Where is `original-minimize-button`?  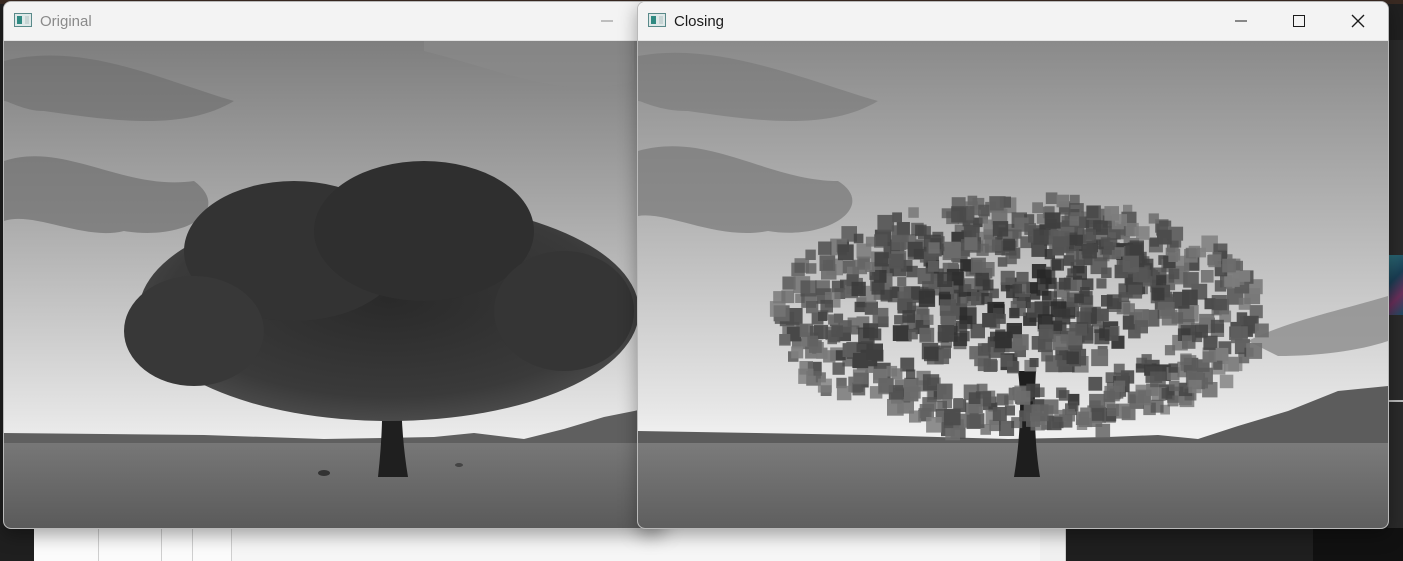
original-minimize-button is located at coordinates (607, 21).